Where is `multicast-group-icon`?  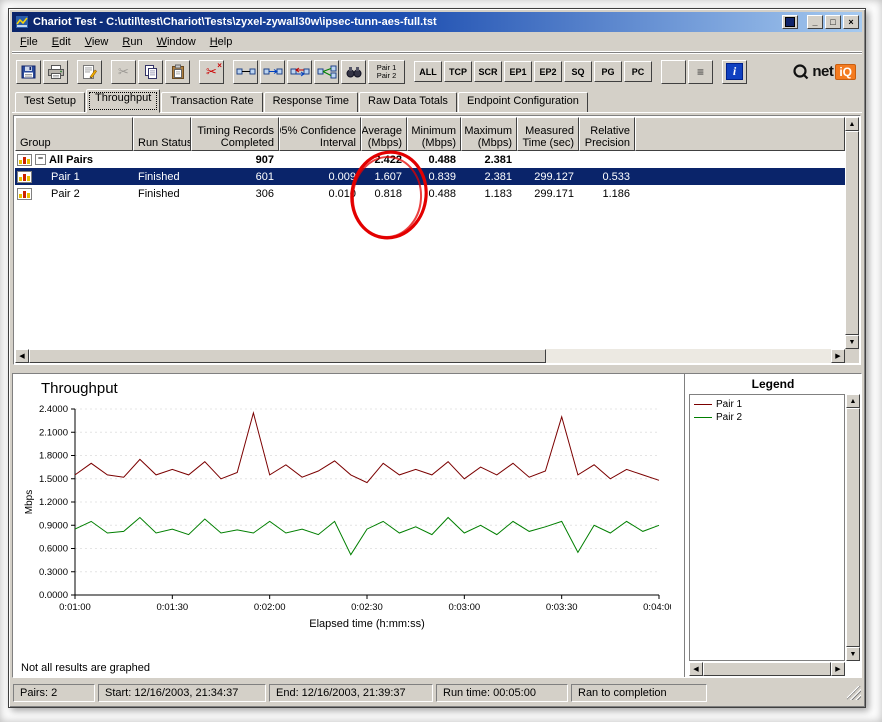 multicast-group-icon is located at coordinates (326, 71).